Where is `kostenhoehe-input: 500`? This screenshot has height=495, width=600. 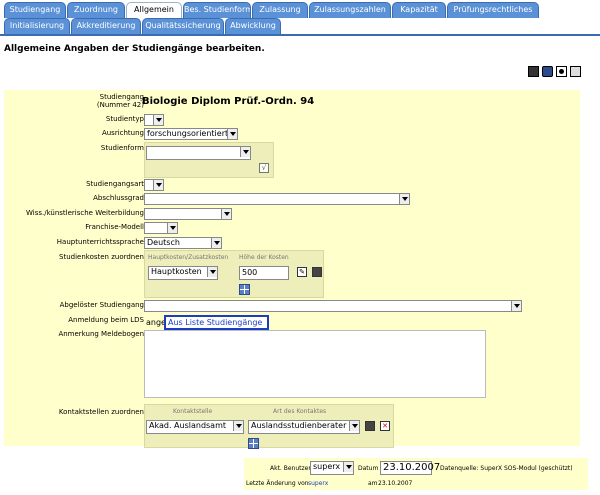
kostenhoehe-input: 500 is located at coordinates (264, 273).